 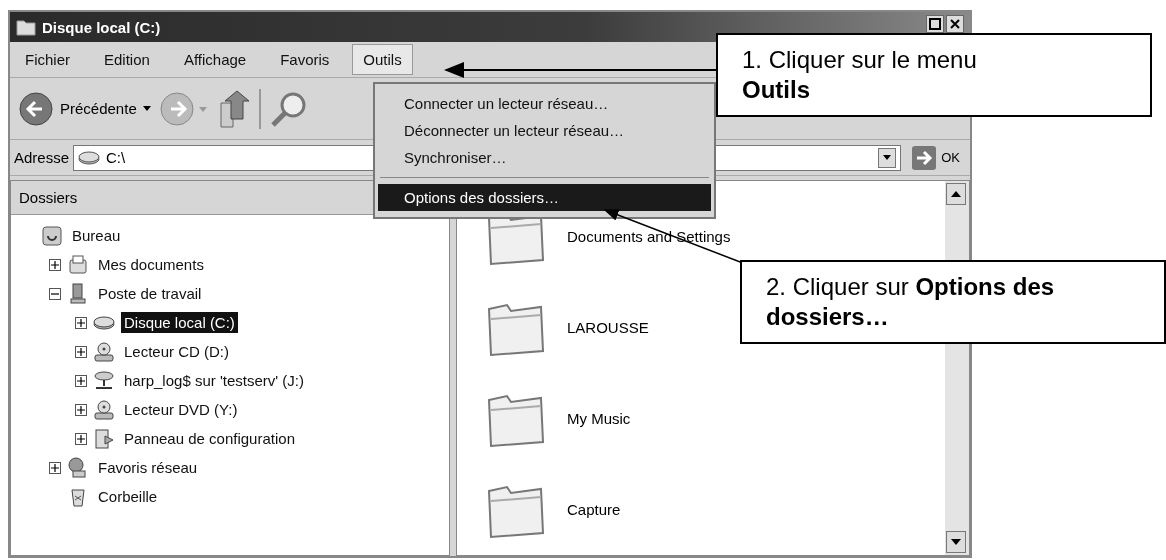 I want to click on address-value: C:\, so click(x=116, y=157).